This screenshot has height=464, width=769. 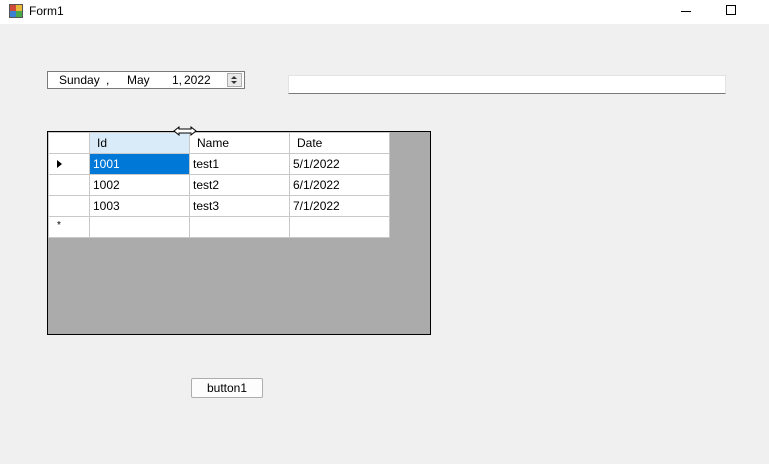 I want to click on spin-updown-icon, so click(x=234, y=80).